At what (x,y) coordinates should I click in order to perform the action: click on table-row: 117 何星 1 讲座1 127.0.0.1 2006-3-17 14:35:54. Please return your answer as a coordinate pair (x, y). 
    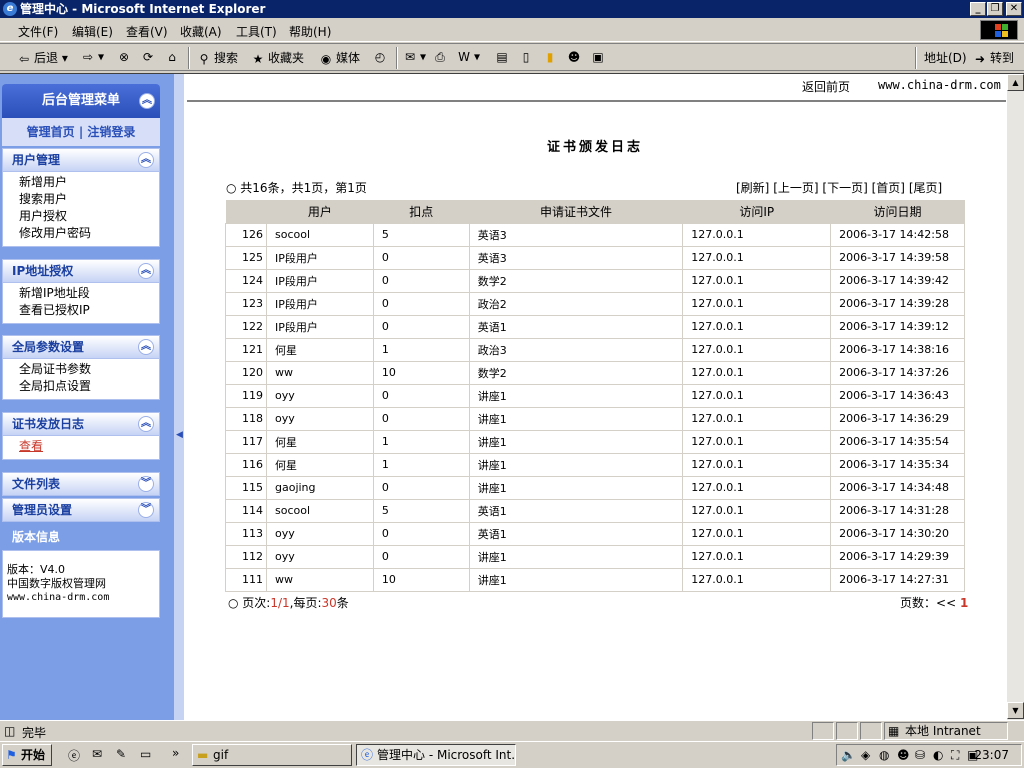
    Looking at the image, I should click on (595, 441).